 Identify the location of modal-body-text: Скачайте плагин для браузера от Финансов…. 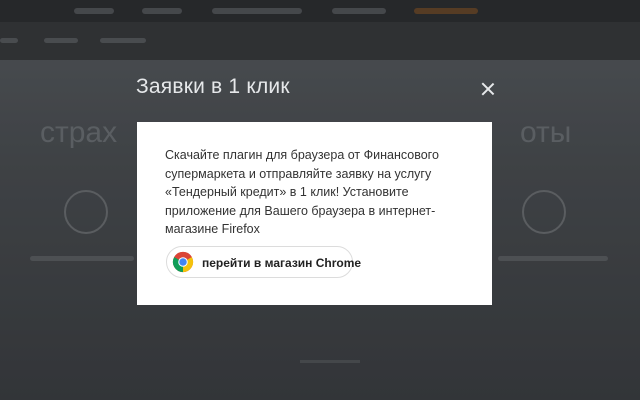
(302, 192).